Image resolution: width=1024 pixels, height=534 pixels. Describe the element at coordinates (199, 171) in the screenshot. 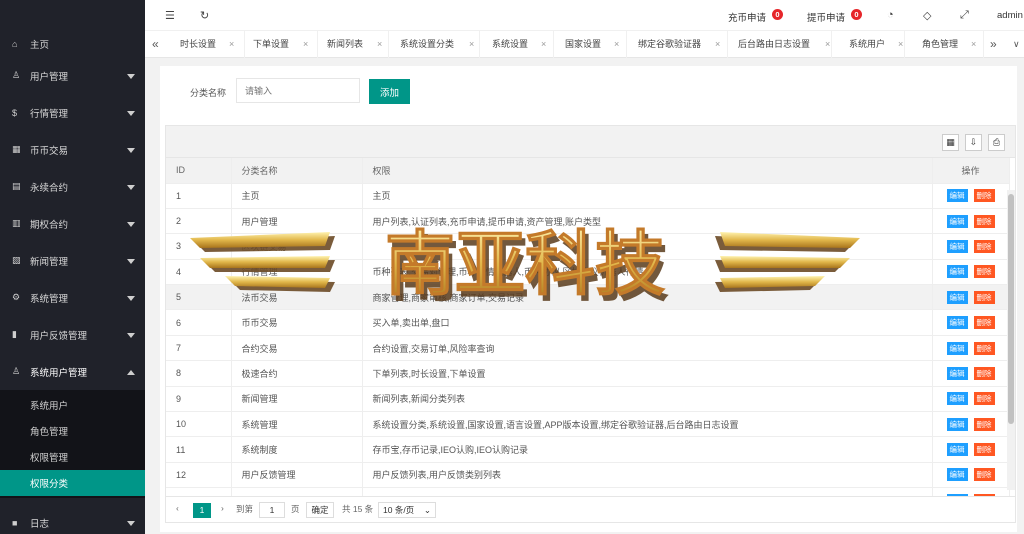

I see `column-header-id: ID` at that location.